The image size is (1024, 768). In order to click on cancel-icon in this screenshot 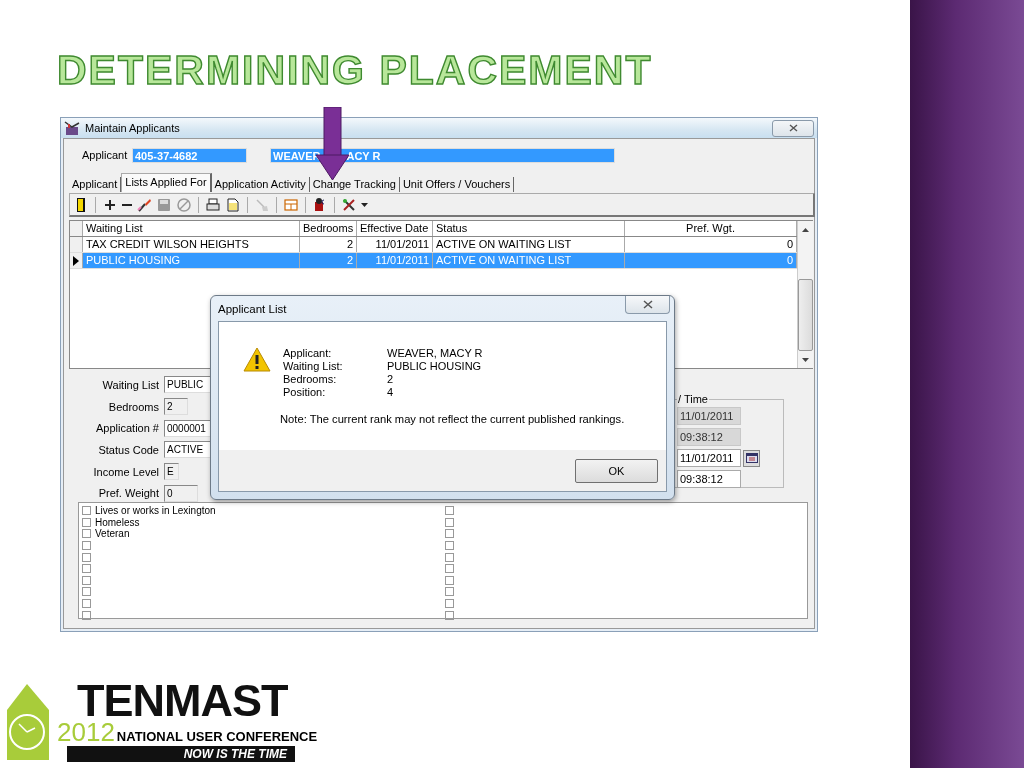, I will do `click(184, 204)`.